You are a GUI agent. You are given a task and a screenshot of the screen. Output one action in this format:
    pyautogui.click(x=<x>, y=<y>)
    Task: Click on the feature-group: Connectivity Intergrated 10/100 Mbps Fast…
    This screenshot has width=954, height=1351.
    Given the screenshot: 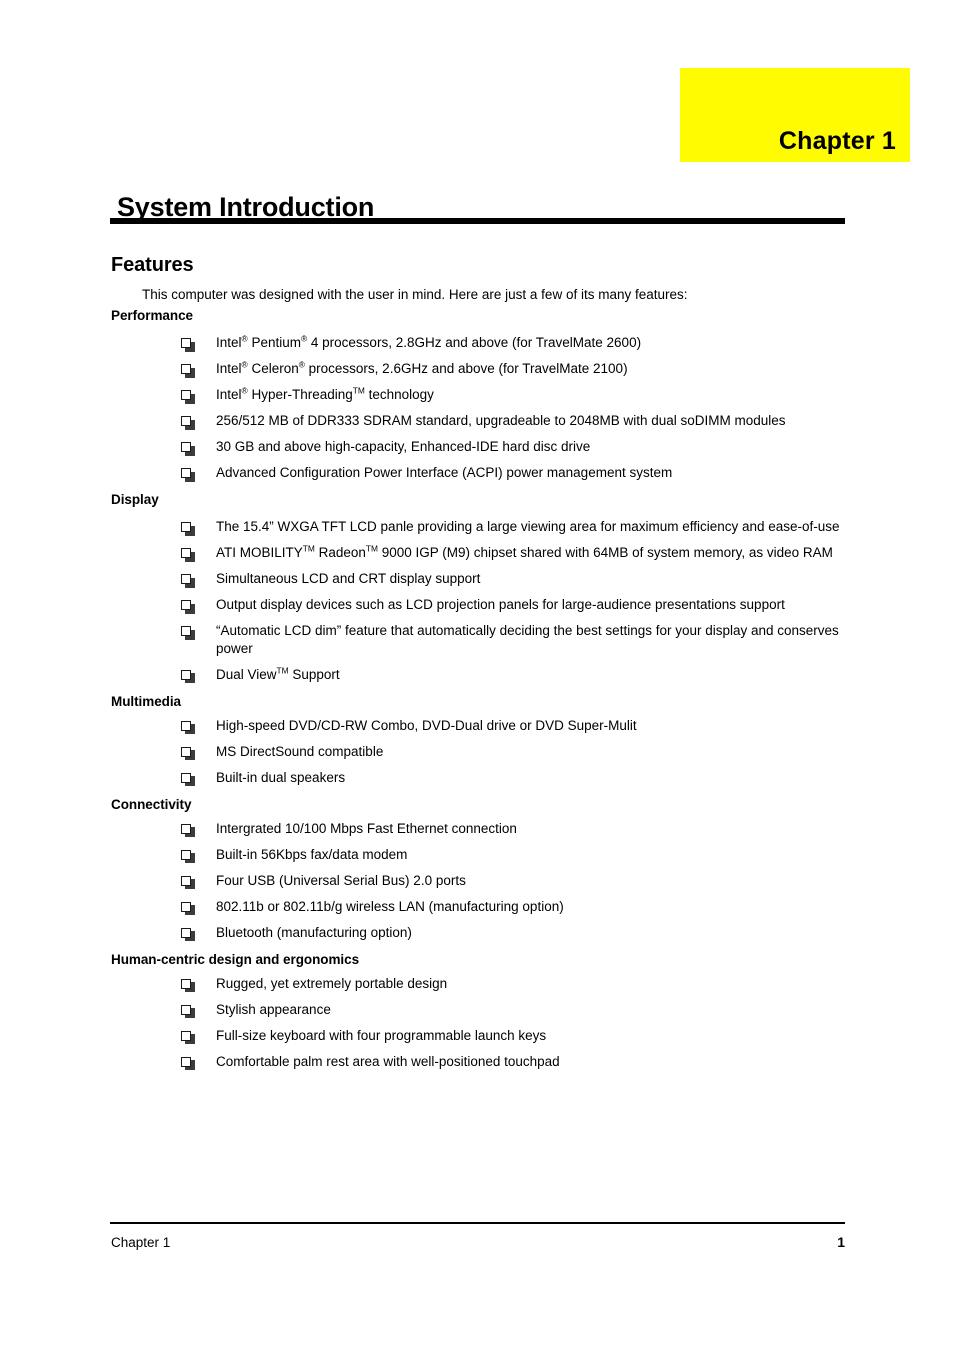 What is the action you would take?
    pyautogui.click(x=477, y=870)
    